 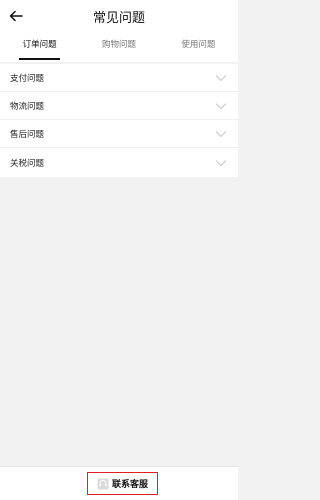 I want to click on category-tabs: 订单问题 购物问题 使用问题, so click(x=119, y=47).